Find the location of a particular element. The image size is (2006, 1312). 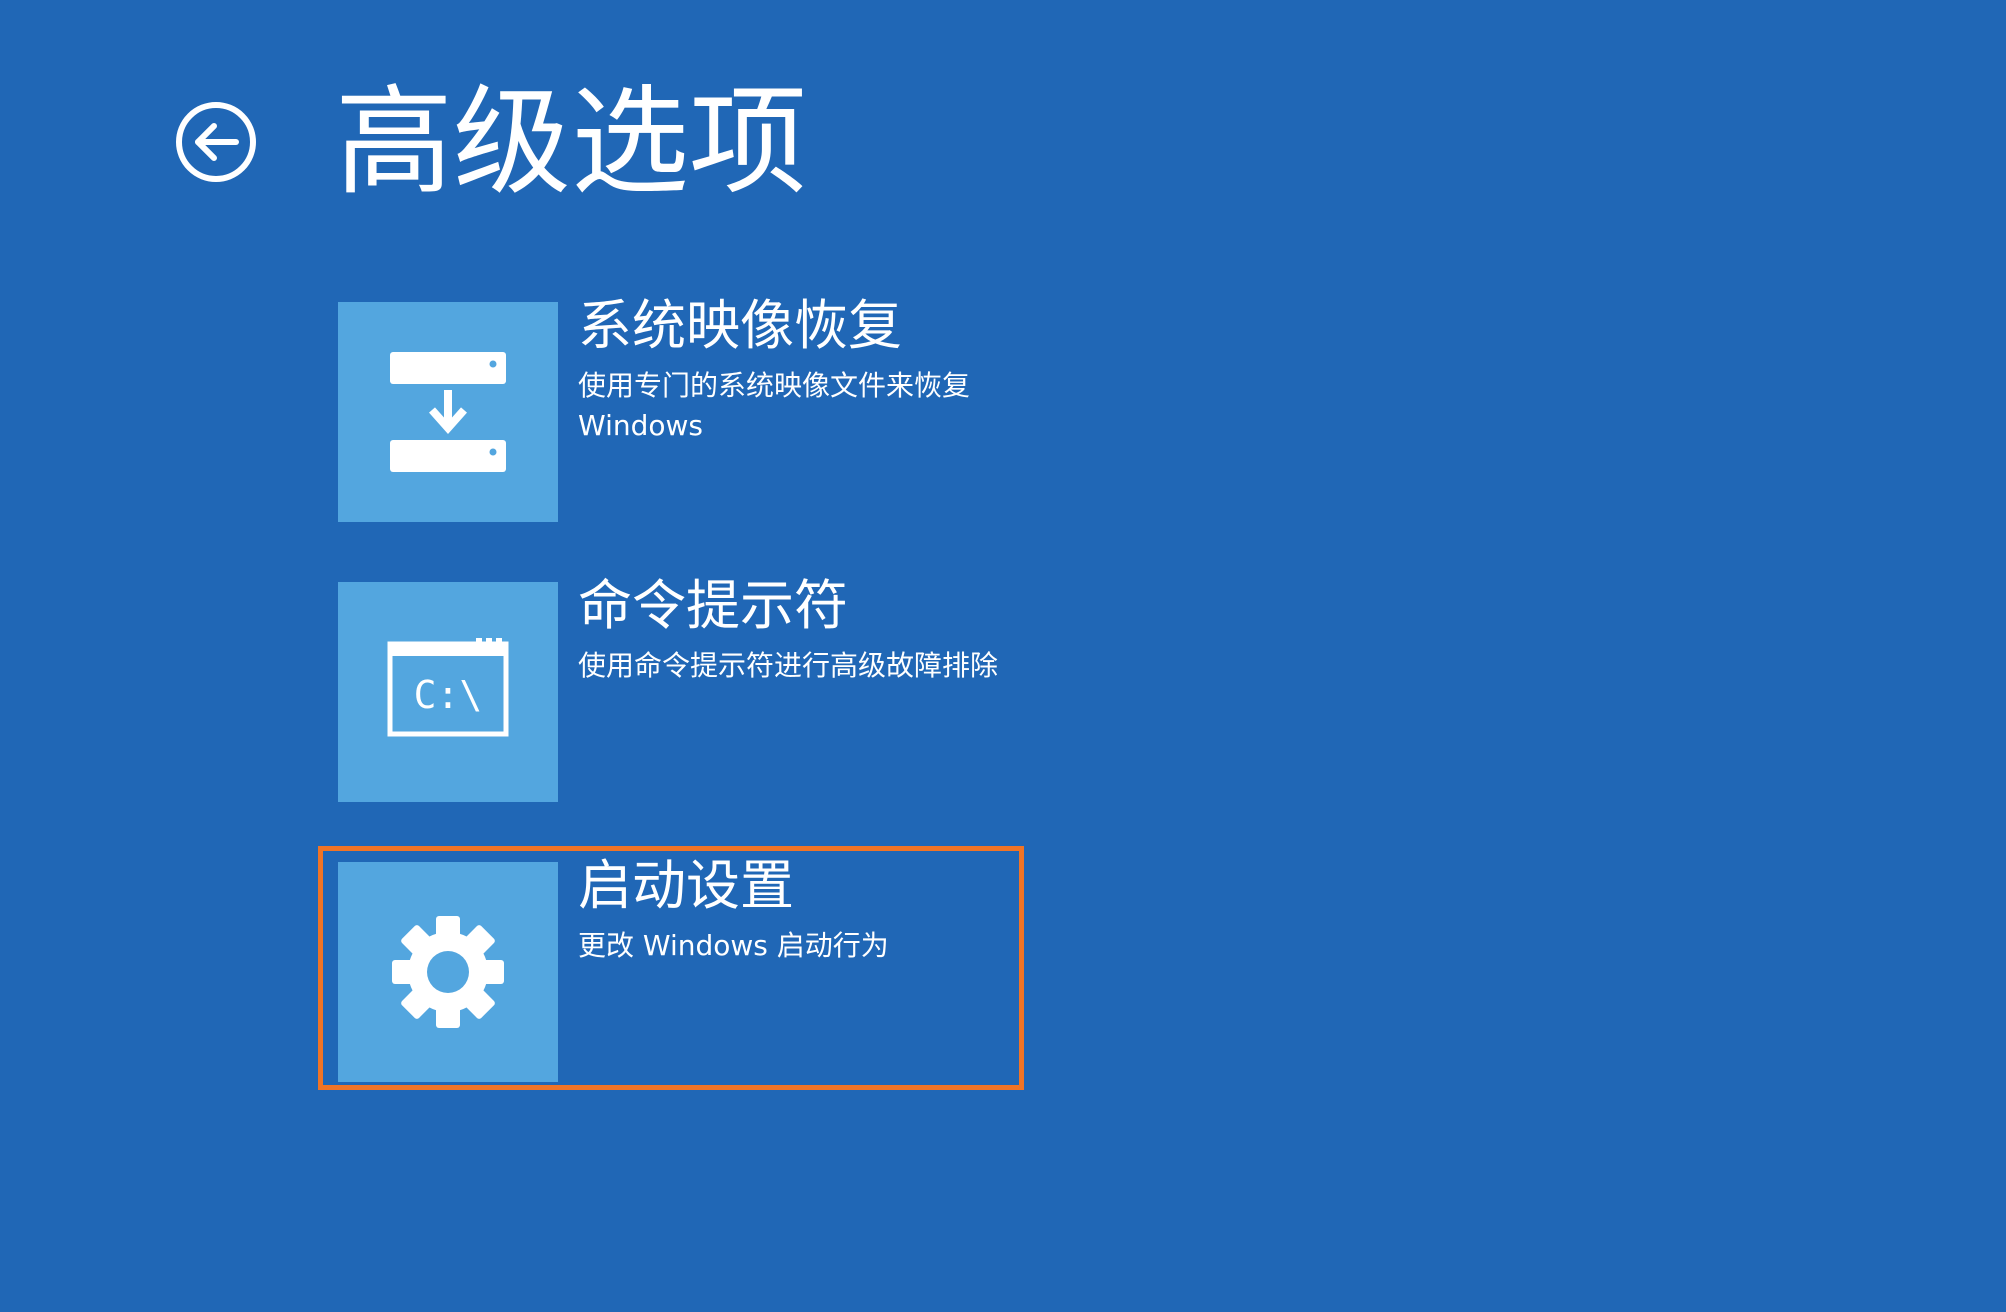

option-tile: C:\ is located at coordinates (448, 692).